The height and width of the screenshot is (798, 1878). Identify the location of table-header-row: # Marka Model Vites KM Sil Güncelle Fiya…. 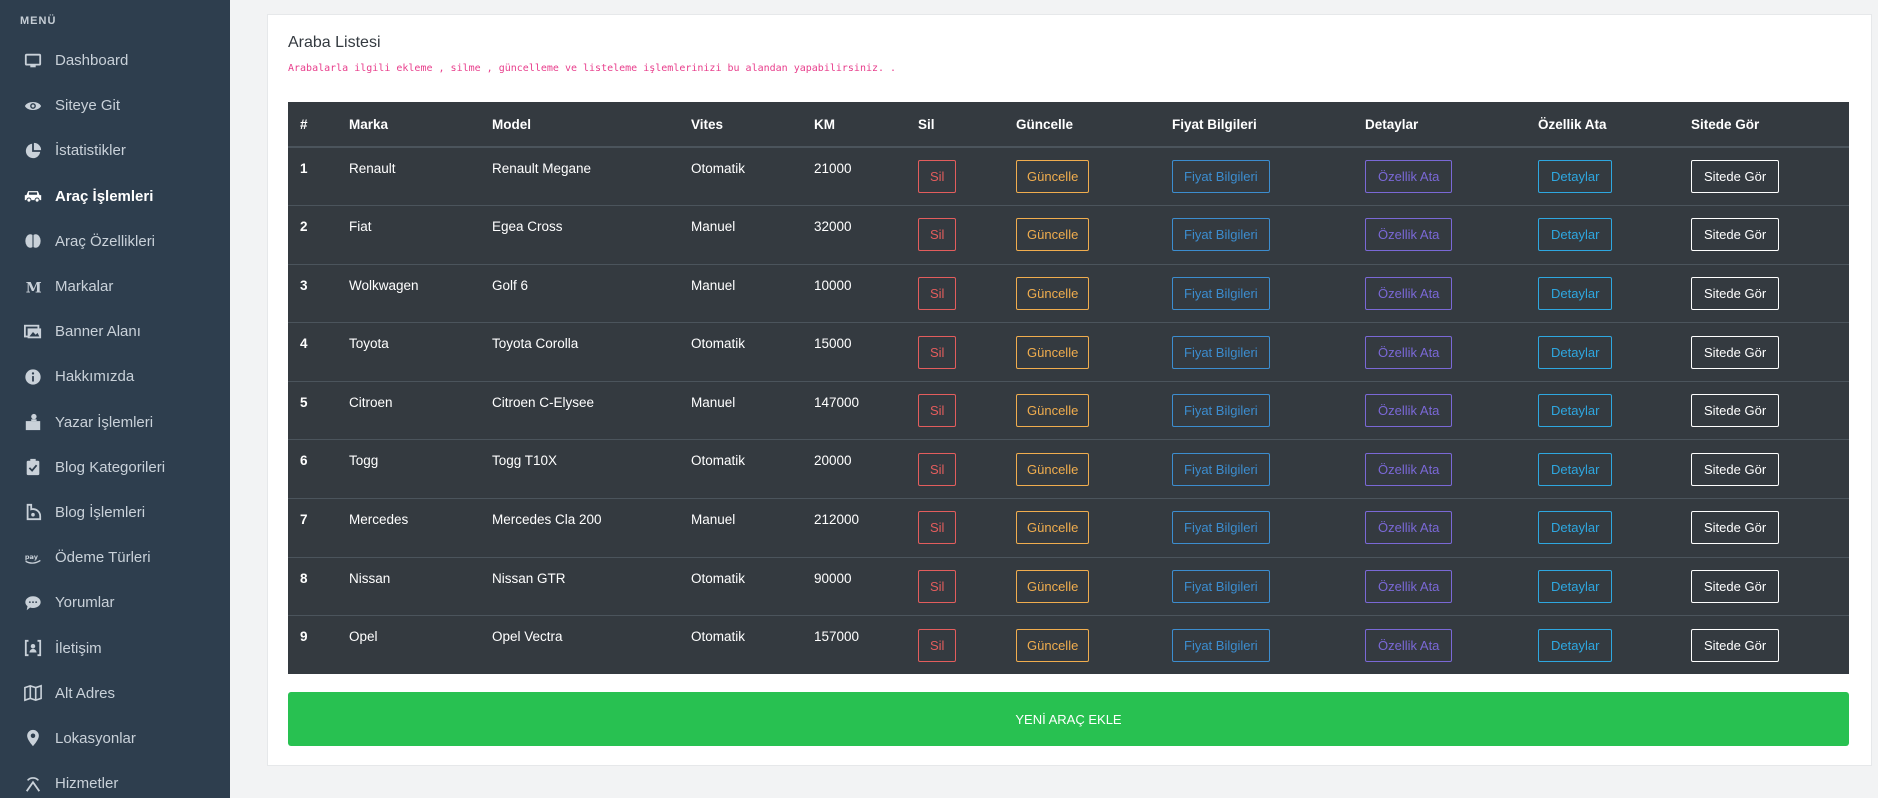
(1068, 125).